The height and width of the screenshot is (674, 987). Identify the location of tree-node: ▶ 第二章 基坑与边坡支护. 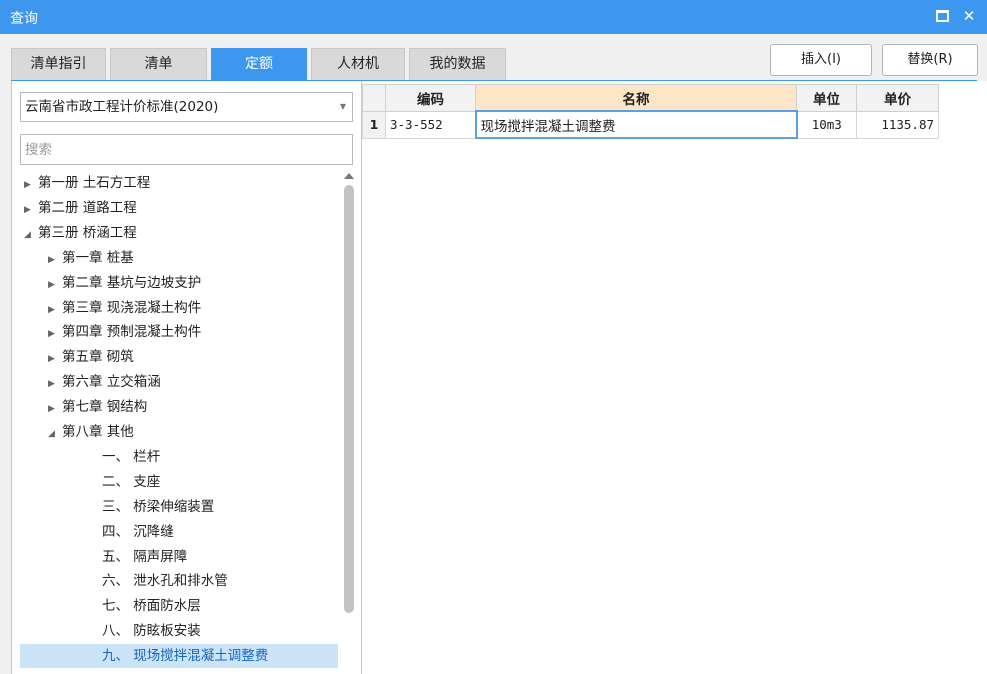
(179, 283).